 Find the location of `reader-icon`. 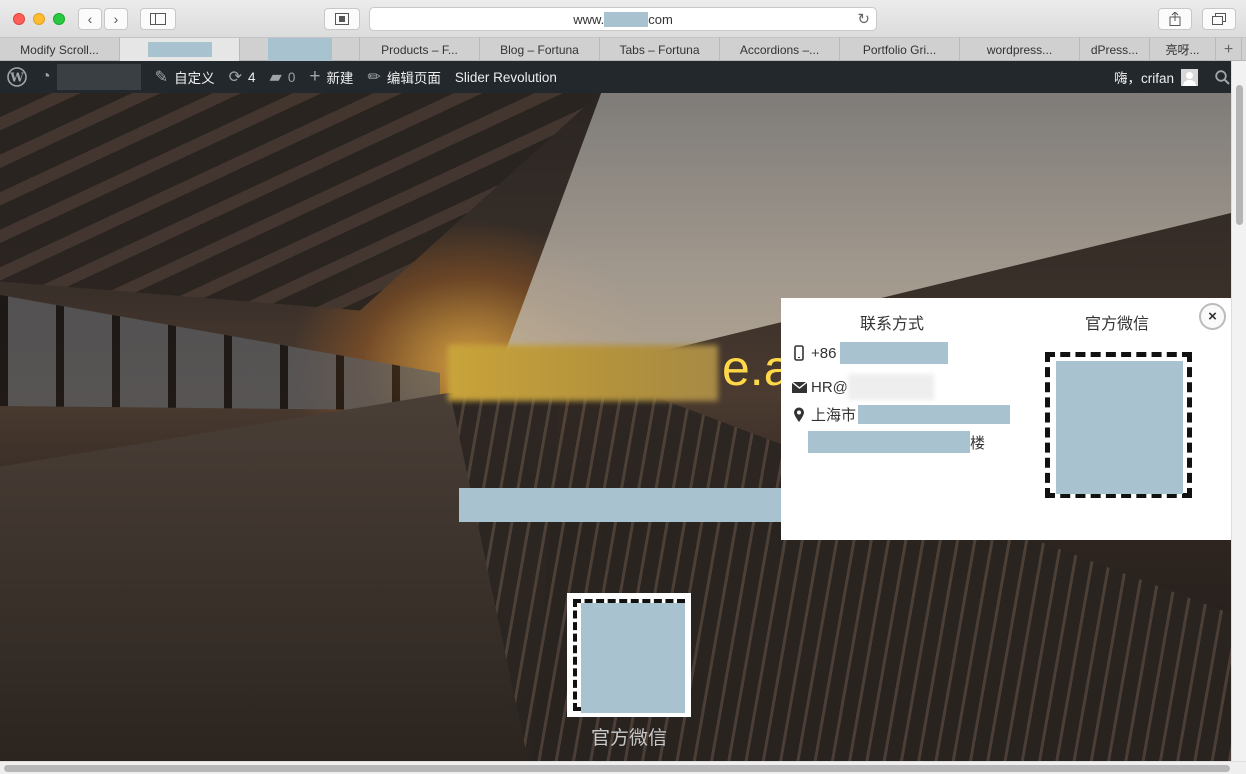

reader-icon is located at coordinates (342, 19).